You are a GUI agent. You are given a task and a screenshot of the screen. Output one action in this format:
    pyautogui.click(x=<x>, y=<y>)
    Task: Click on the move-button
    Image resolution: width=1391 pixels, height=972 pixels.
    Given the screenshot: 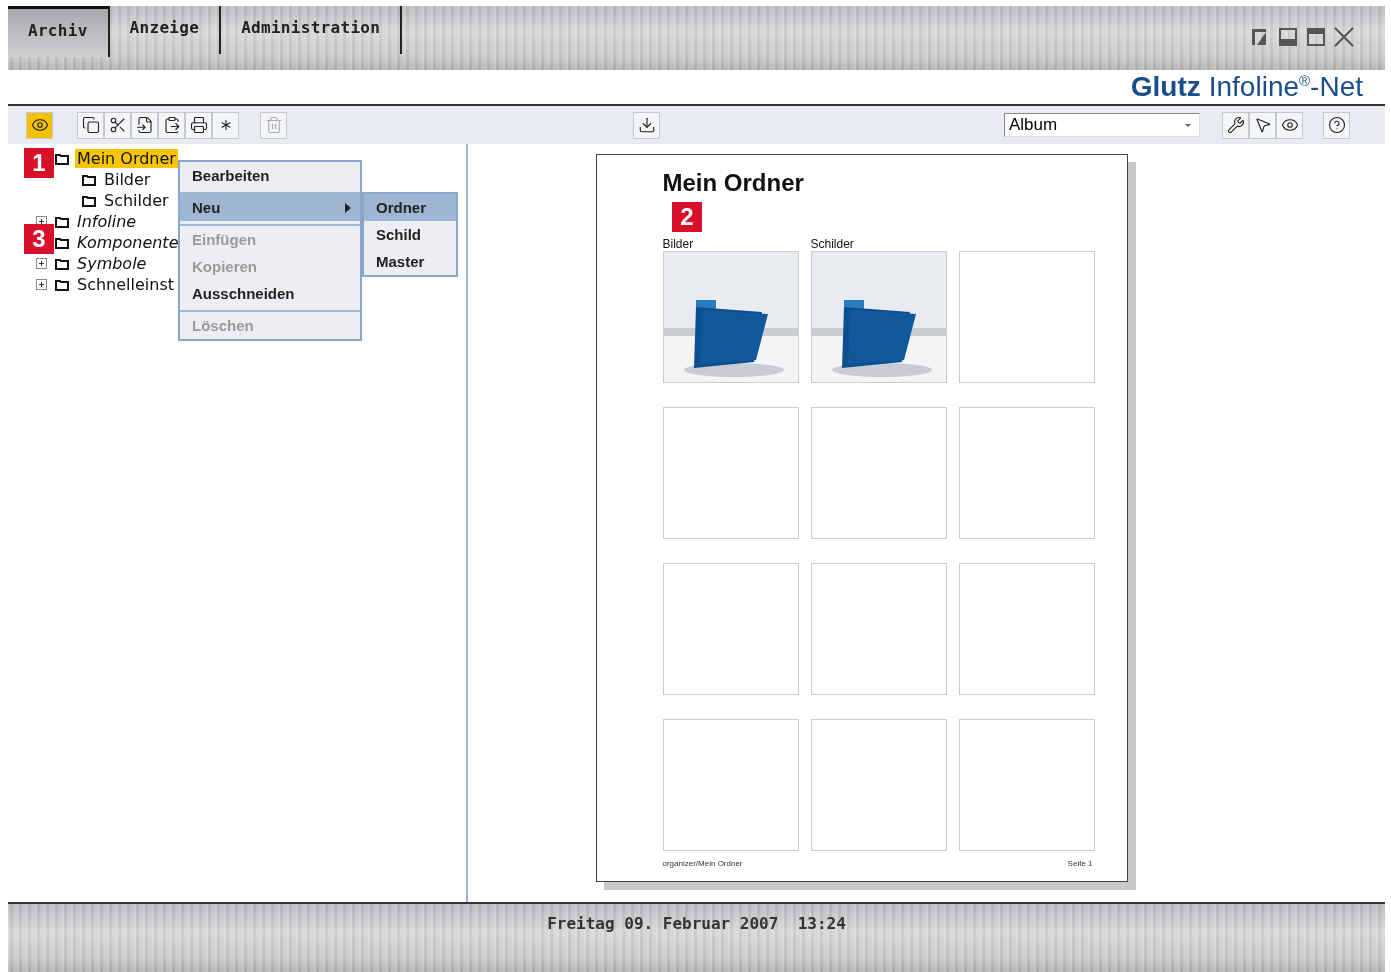 What is the action you would take?
    pyautogui.click(x=144, y=125)
    